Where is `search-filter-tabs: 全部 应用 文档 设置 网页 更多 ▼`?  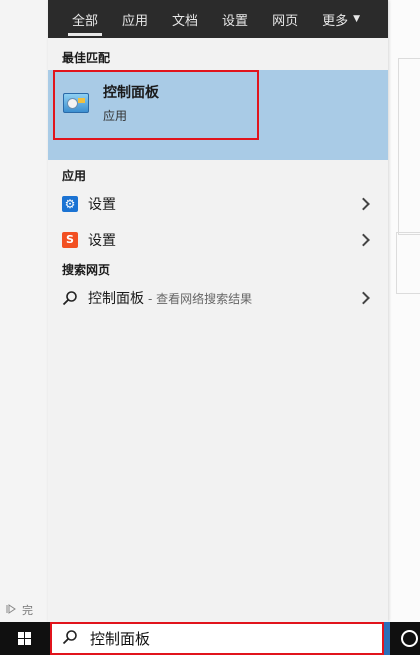
search-filter-tabs: 全部 应用 文档 设置 网页 更多 ▼ is located at coordinates (218, 19).